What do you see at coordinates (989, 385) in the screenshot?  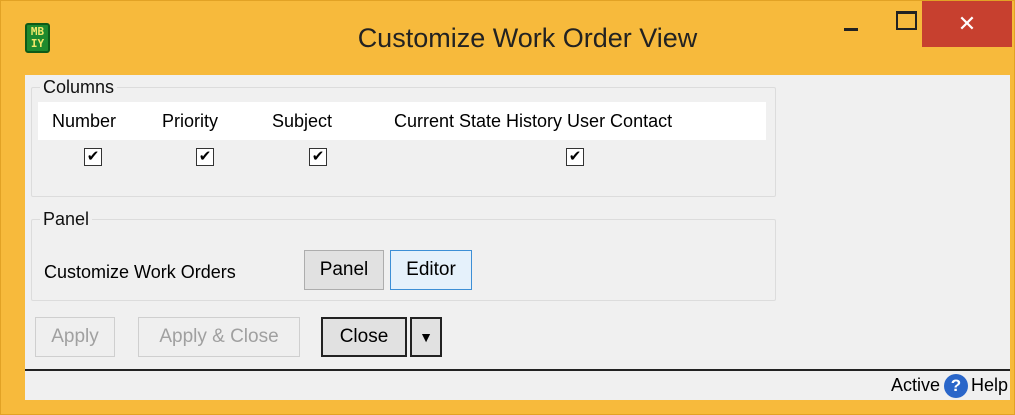 I see `help-link: Help` at bounding box center [989, 385].